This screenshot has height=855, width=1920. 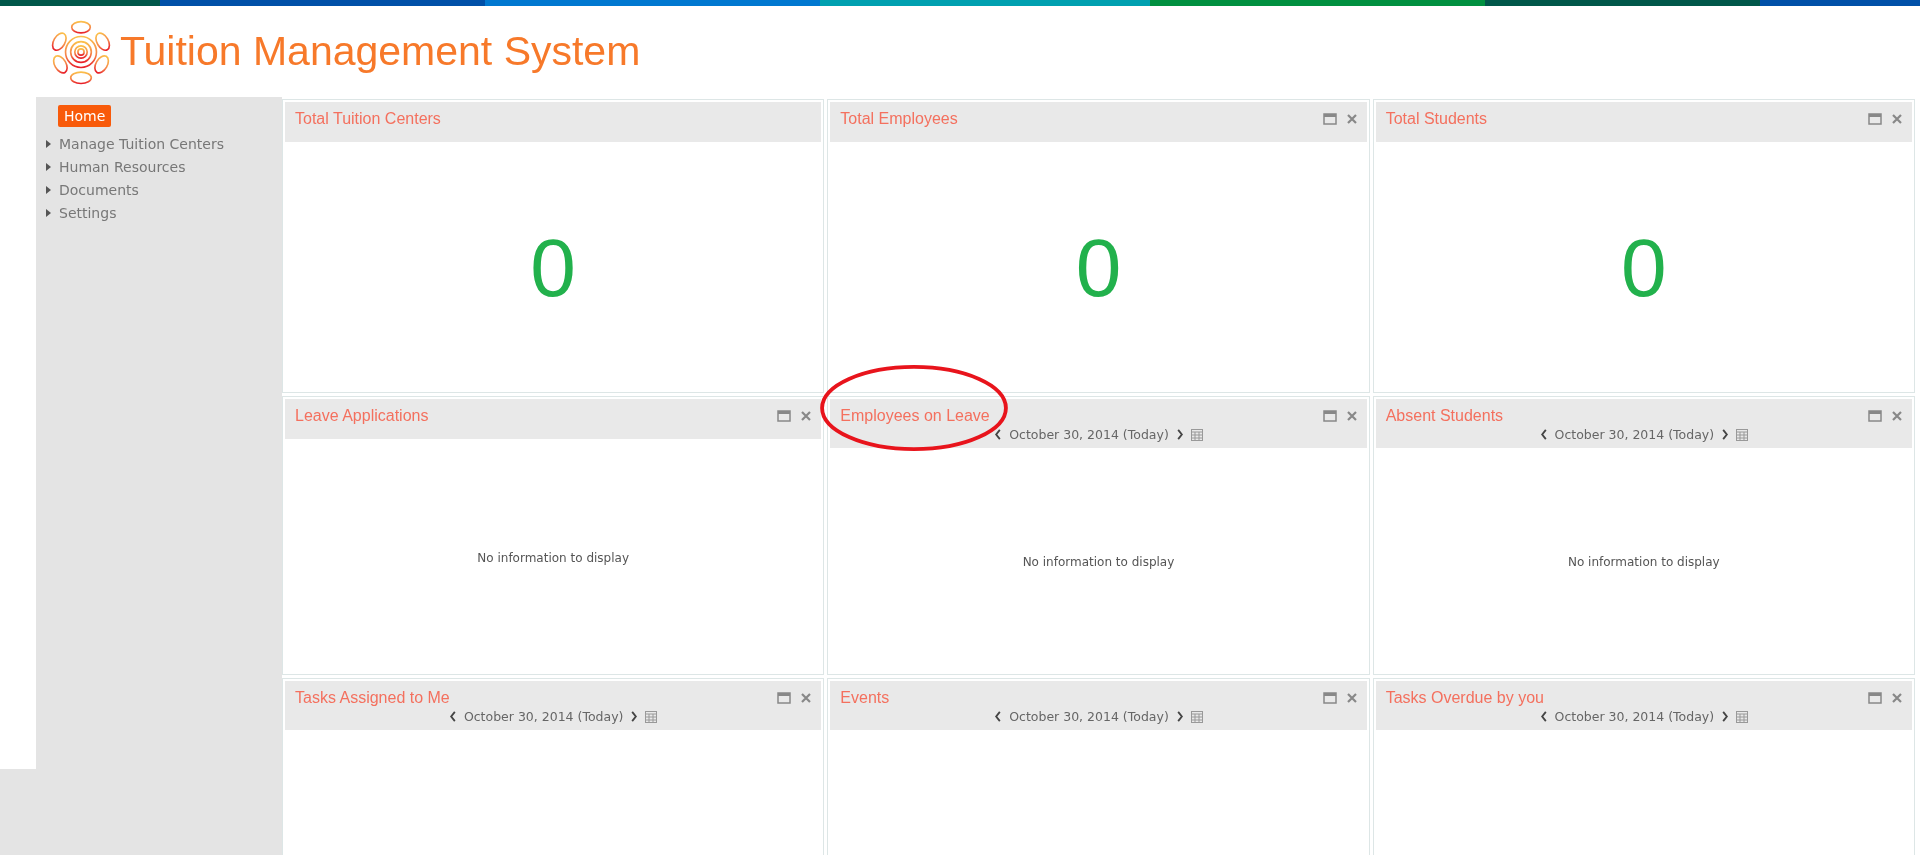 I want to click on widget-title: Total Students, so click(x=1436, y=119).